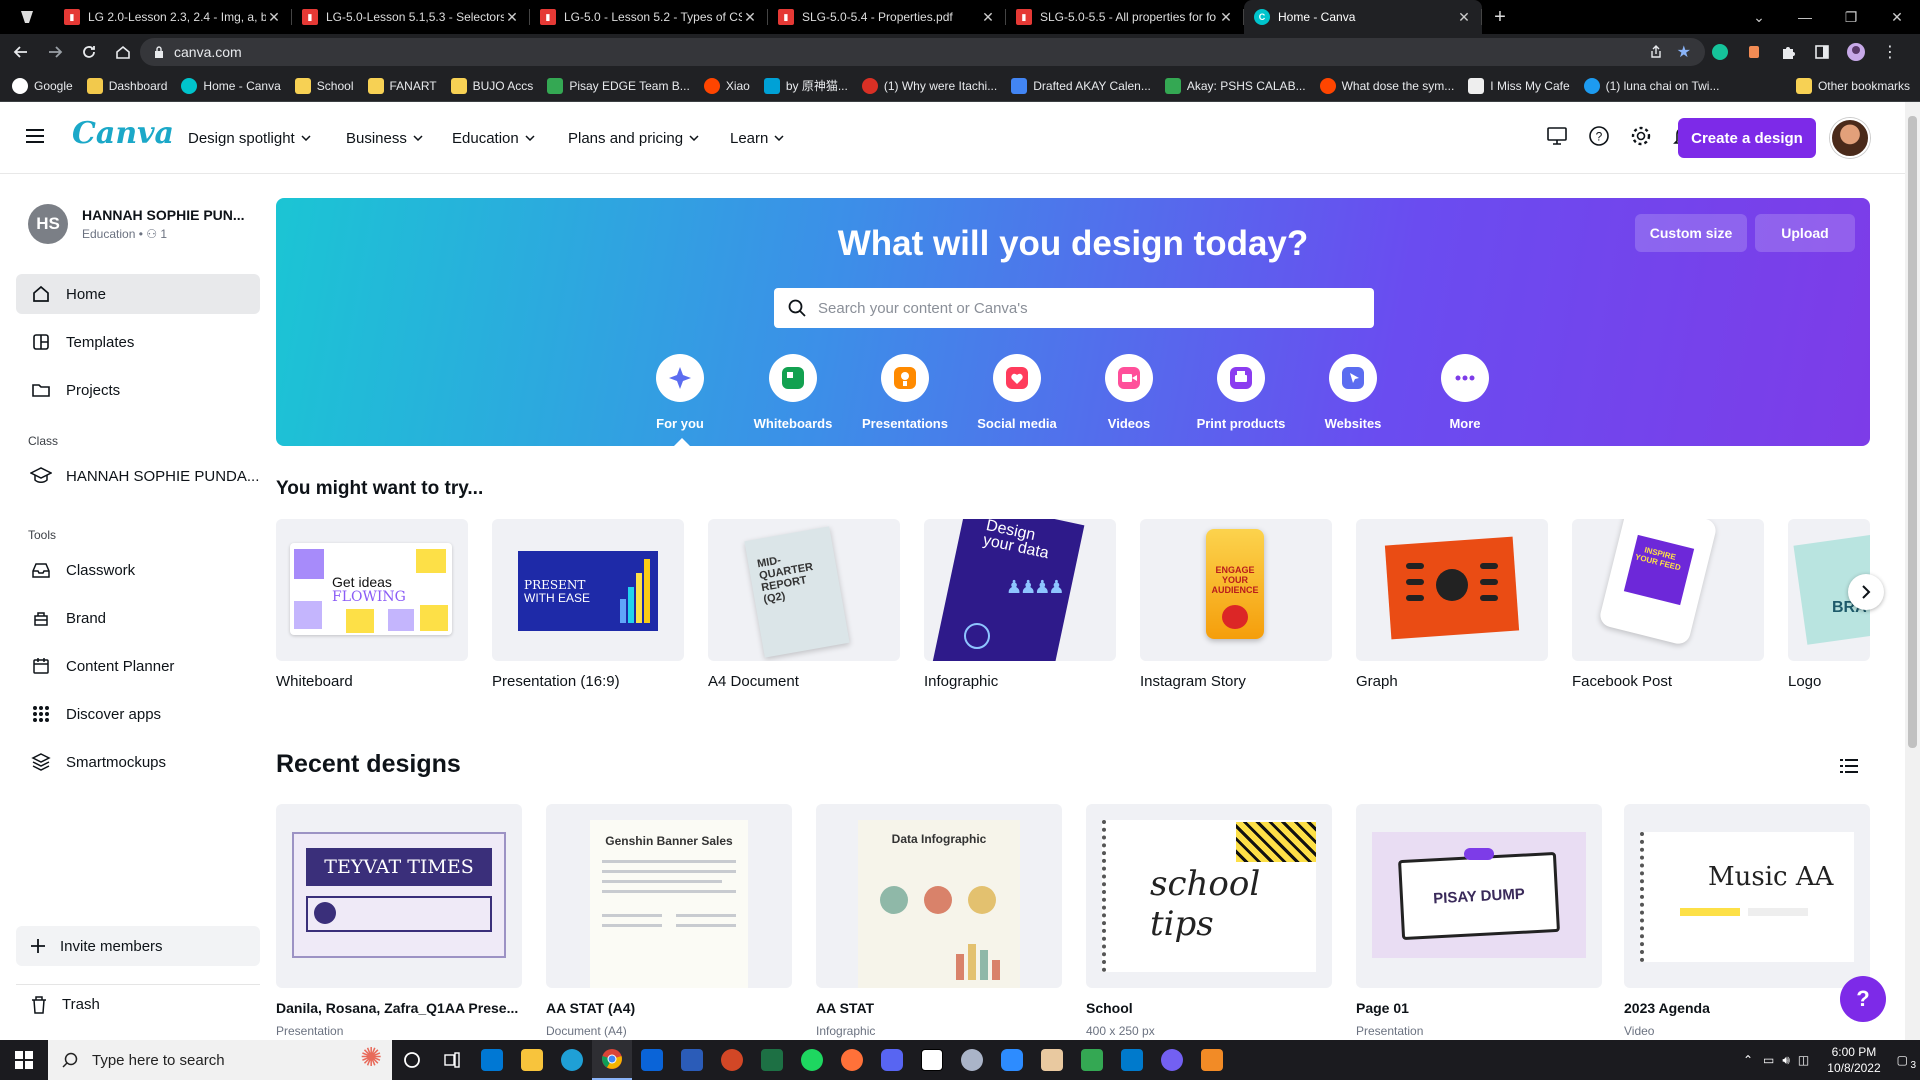 This screenshot has width=1920, height=1080. Describe the element at coordinates (412, 1060) in the screenshot. I see `cortana-icon` at that location.